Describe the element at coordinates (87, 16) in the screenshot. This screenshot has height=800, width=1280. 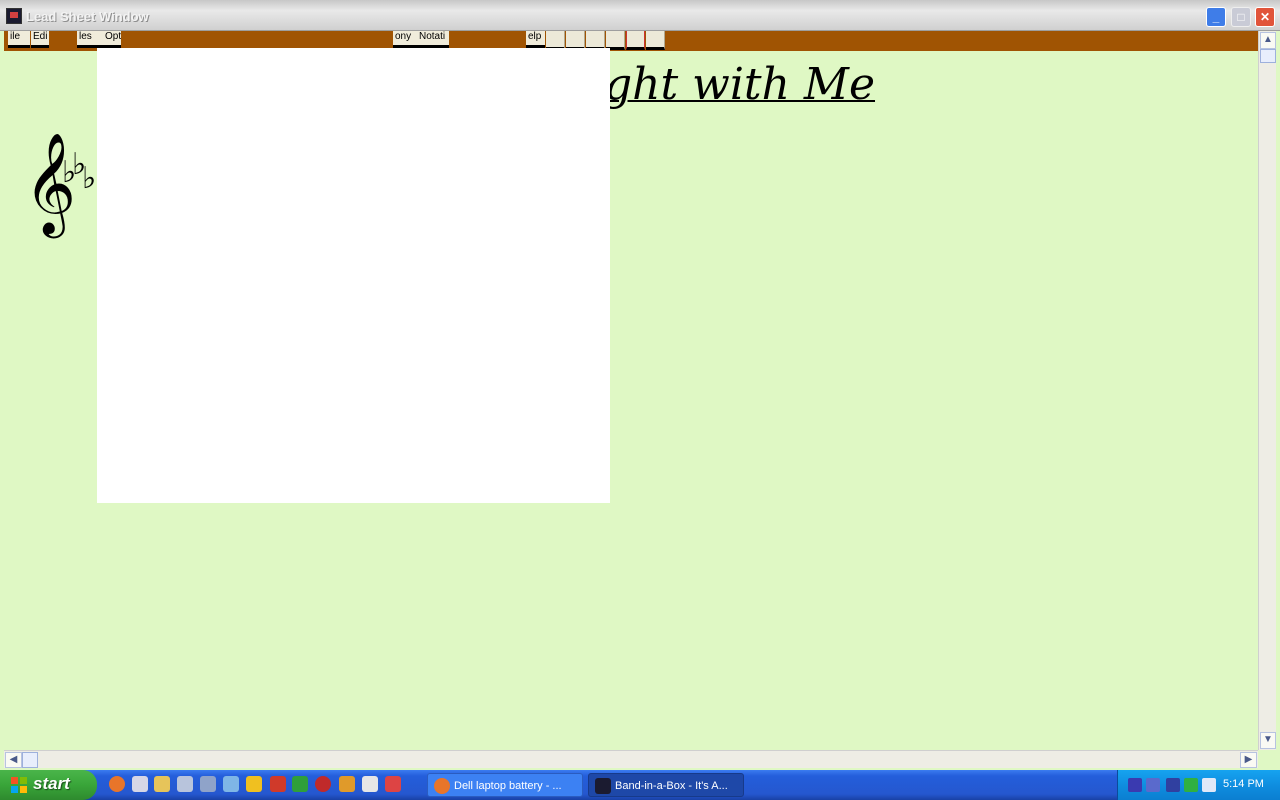
I see `window-title: Lead Sheet Window` at that location.